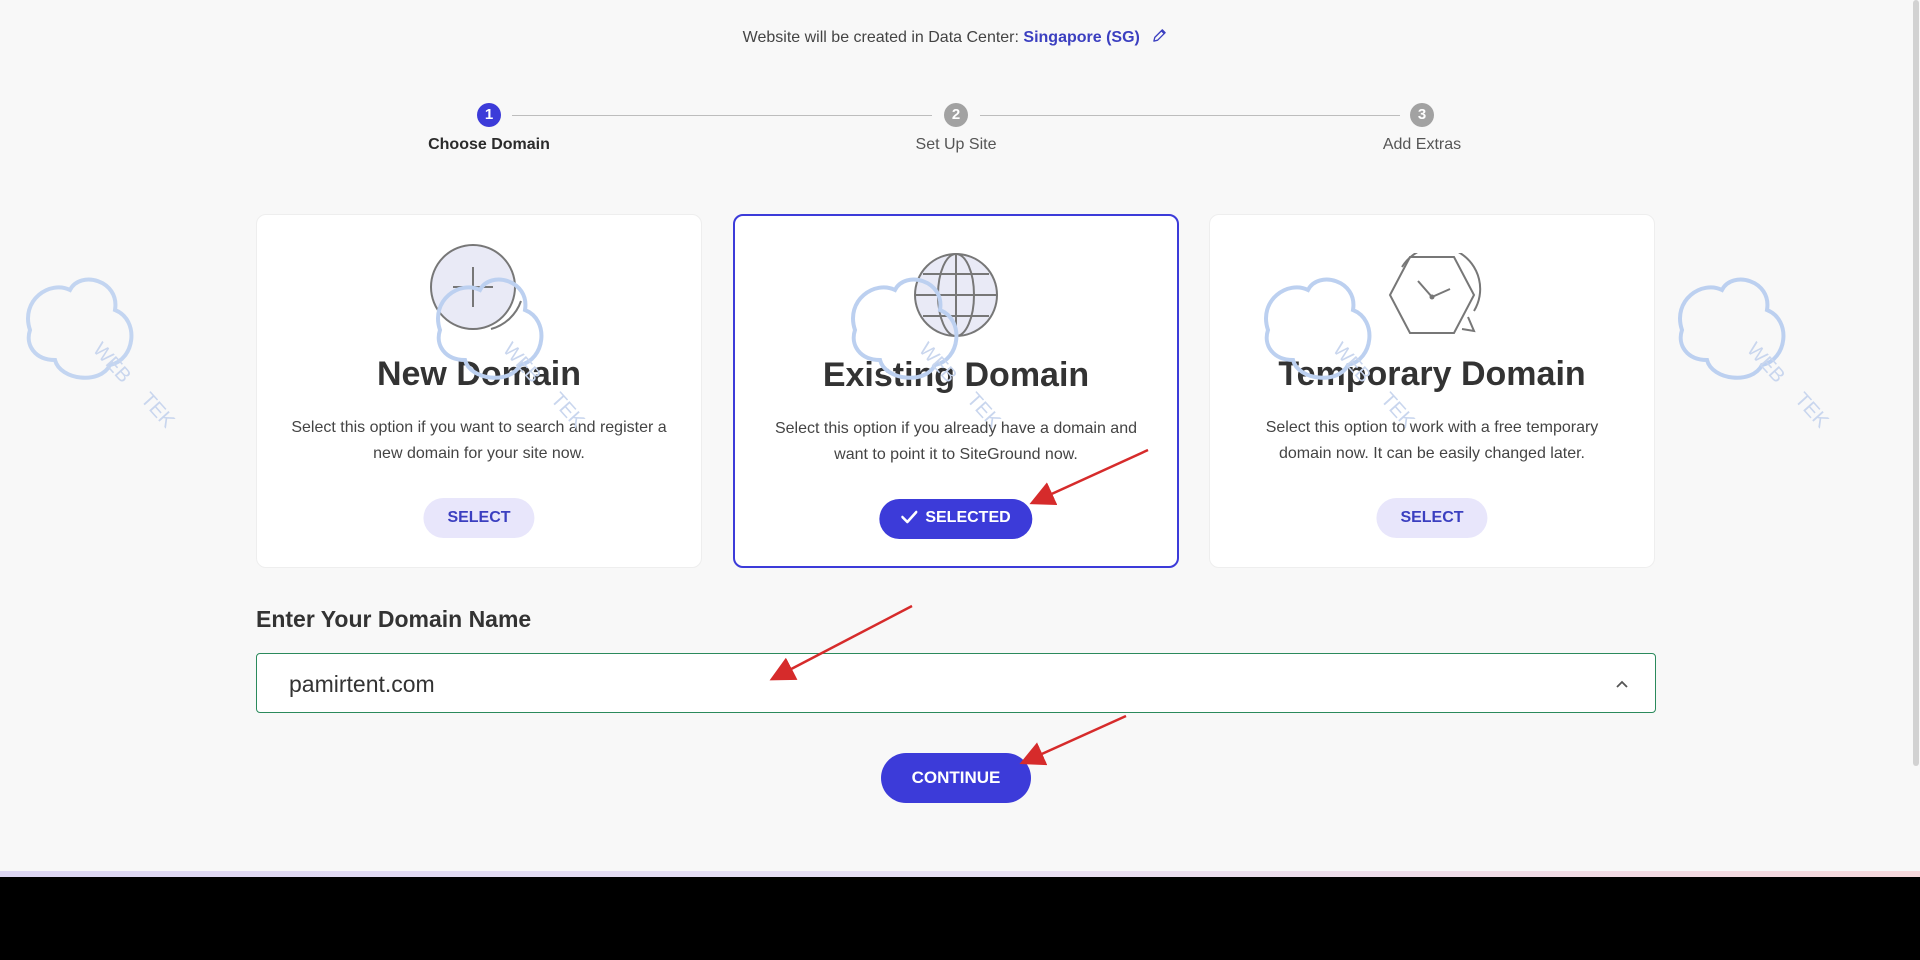 The height and width of the screenshot is (960, 1920). Describe the element at coordinates (909, 519) in the screenshot. I see `check-icon` at that location.